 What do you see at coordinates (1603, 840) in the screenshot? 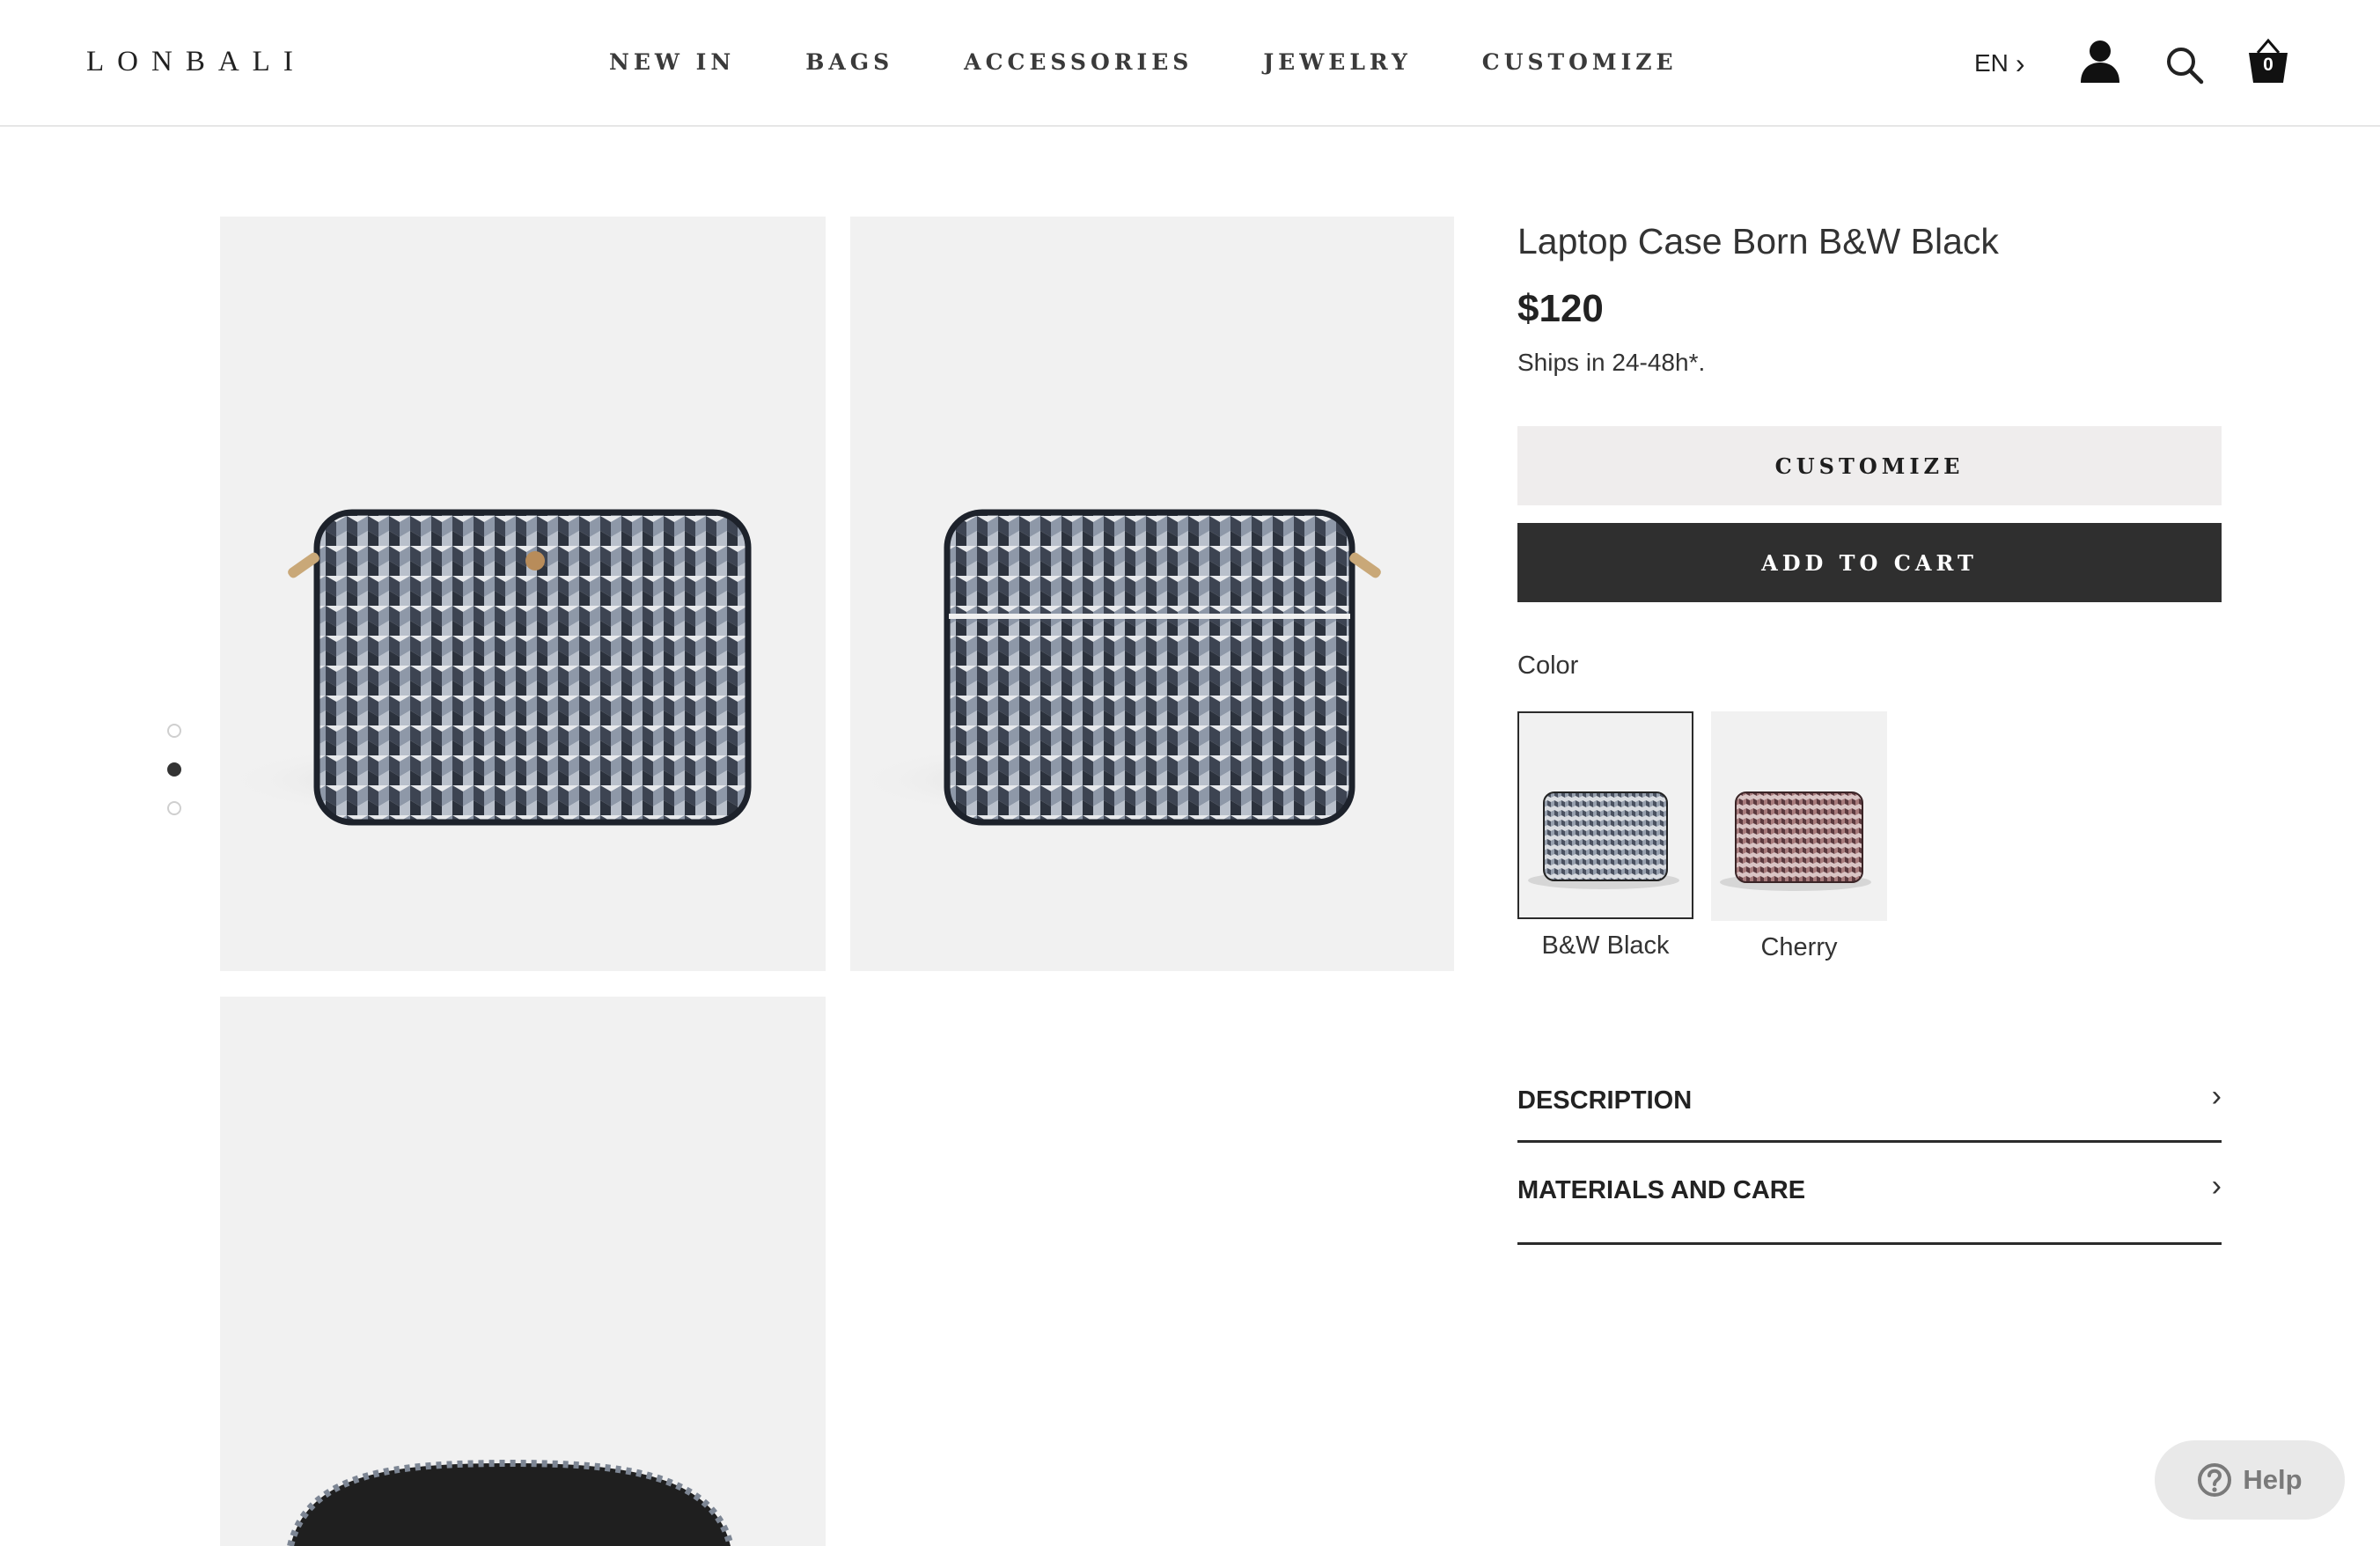
I see `bw-black-case-thumbnail` at bounding box center [1603, 840].